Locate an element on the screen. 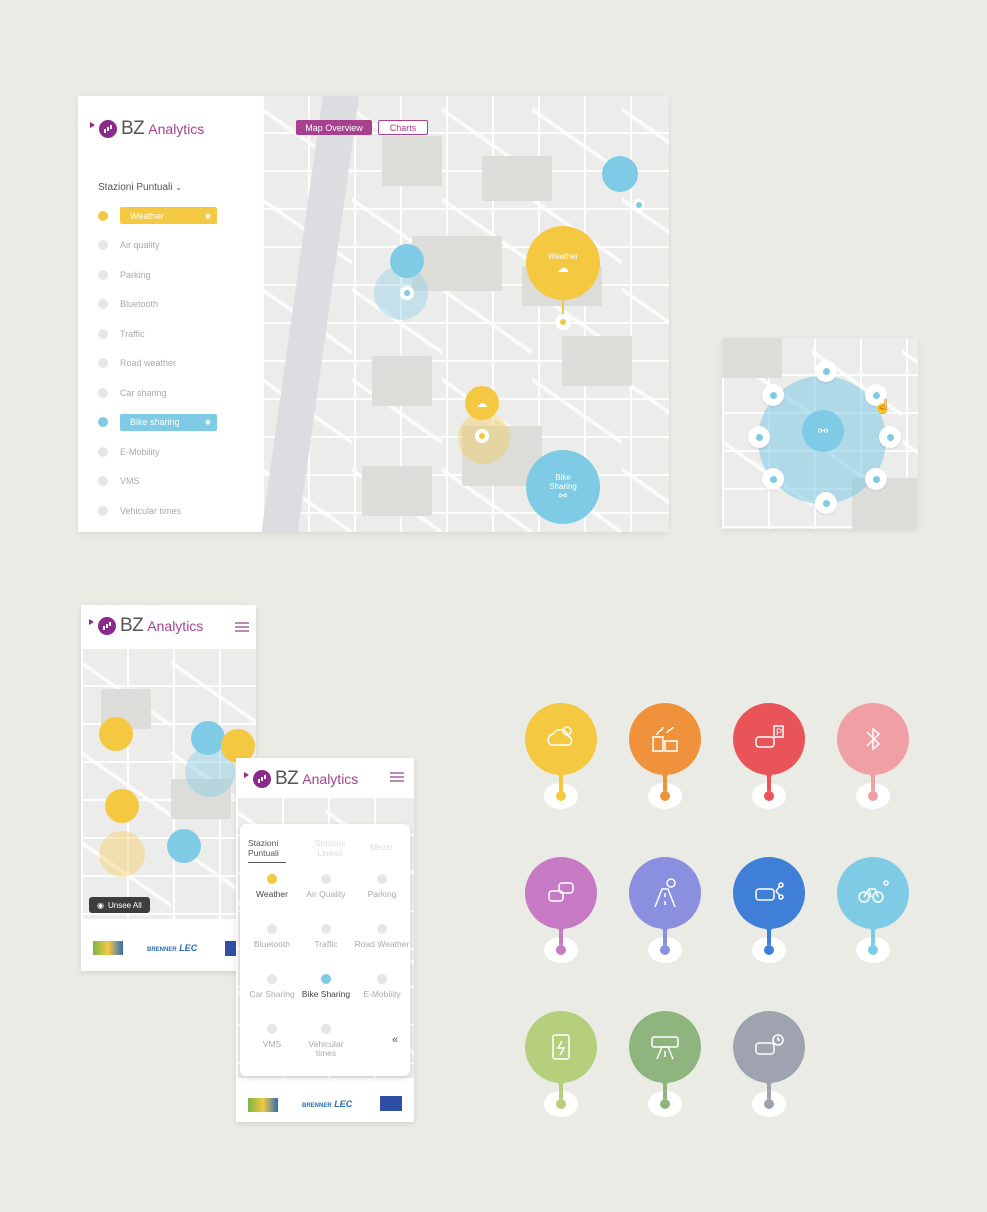  vehicular-times-pin is located at coordinates (769, 1064).